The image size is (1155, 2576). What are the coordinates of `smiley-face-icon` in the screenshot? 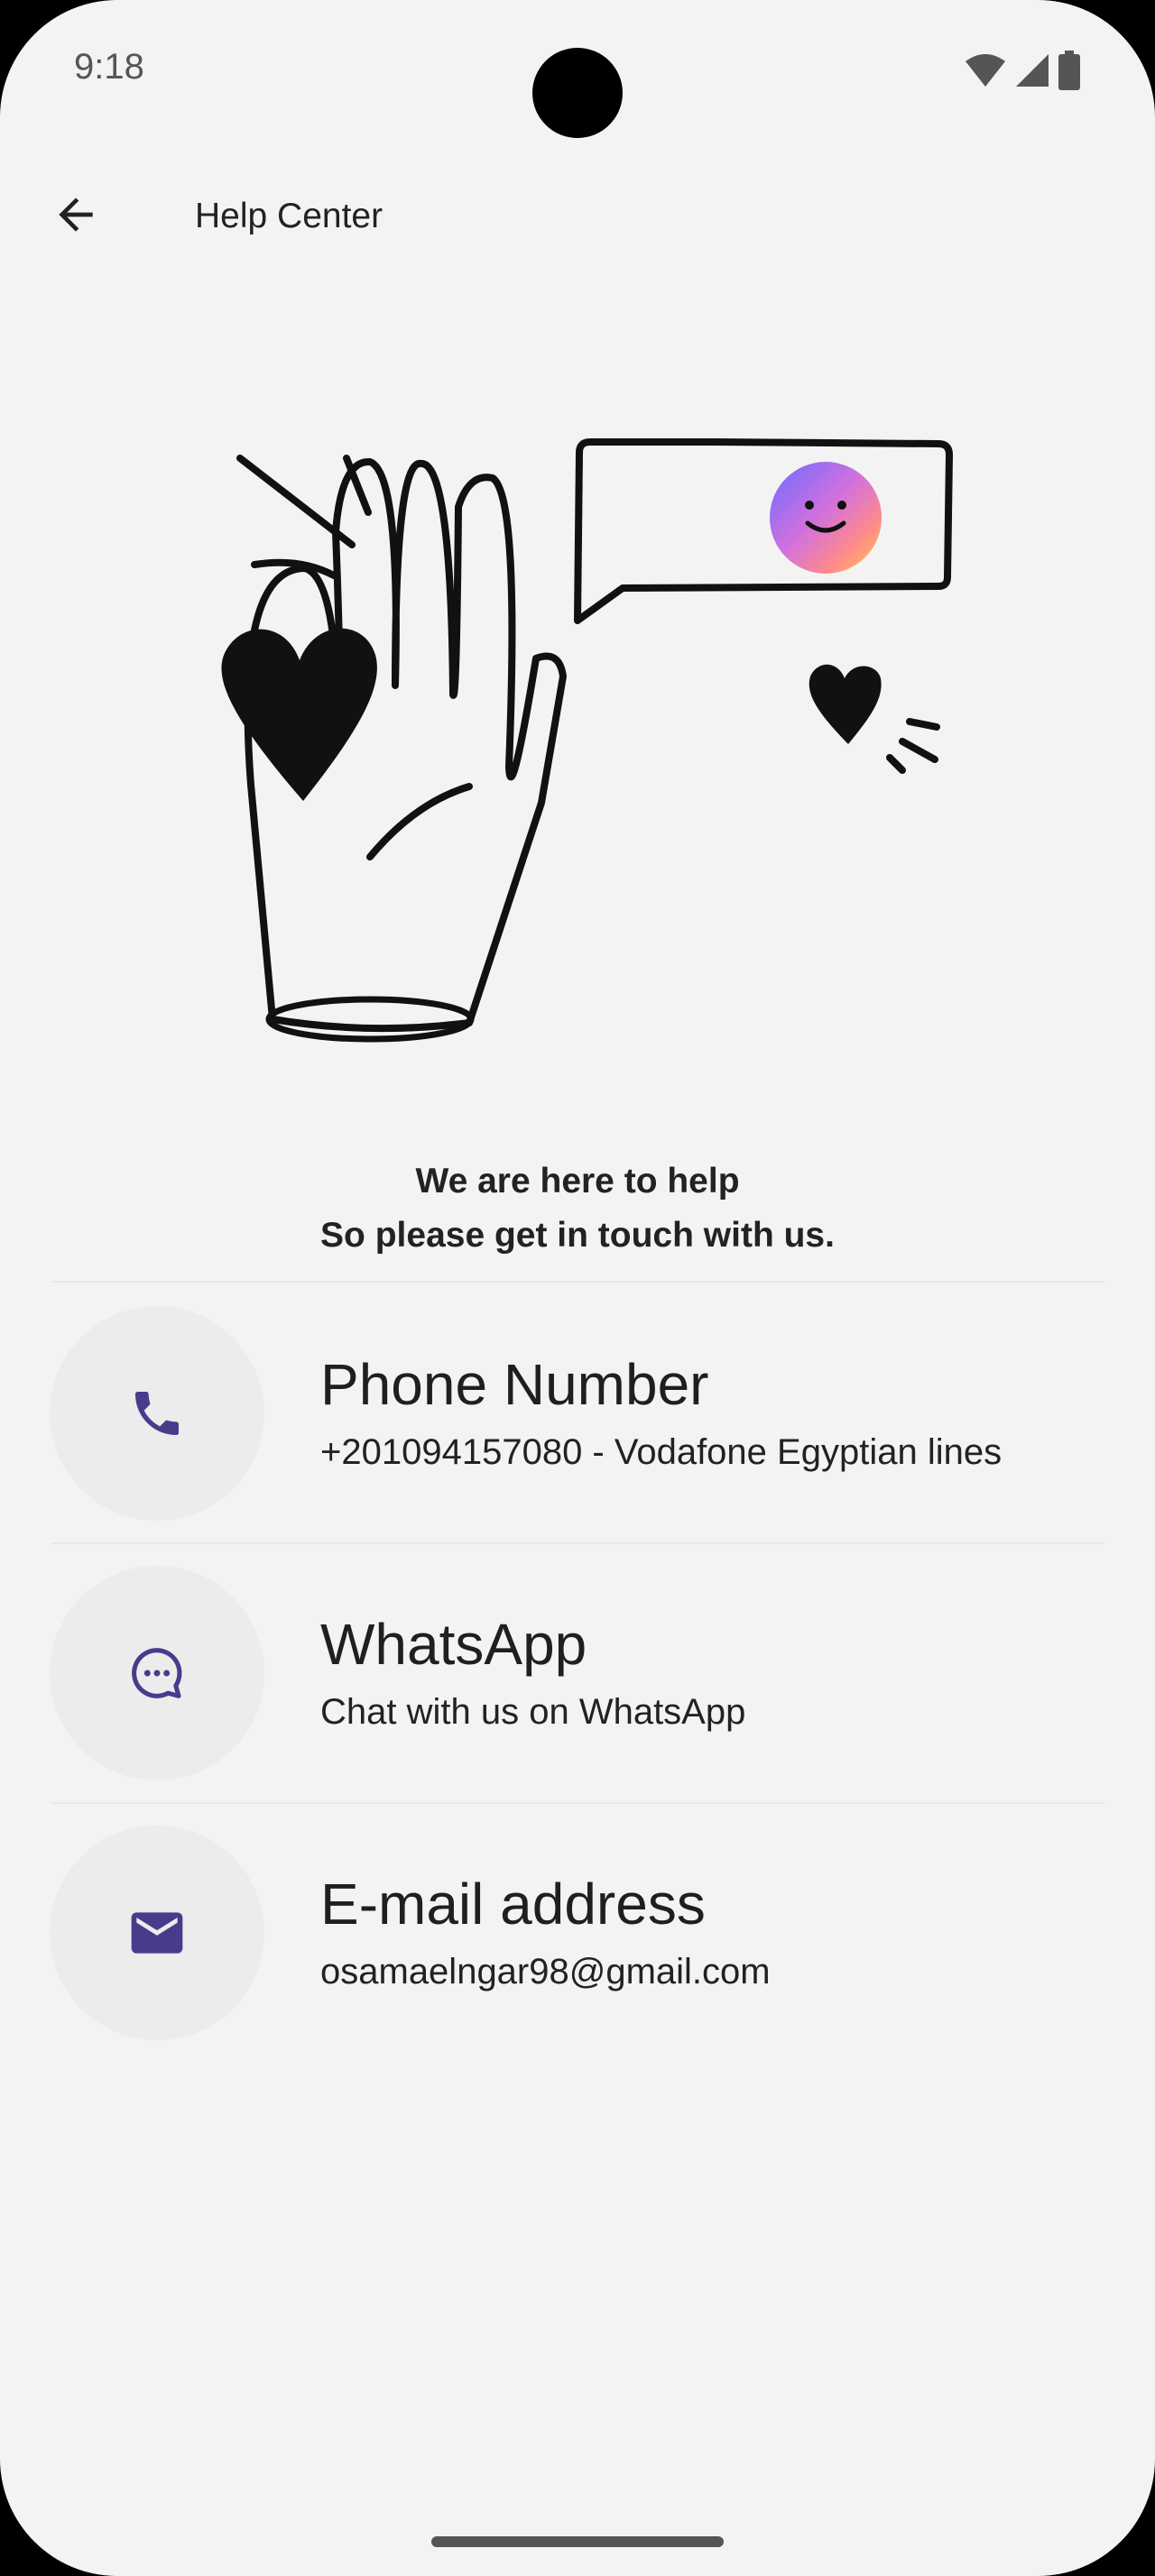 It's located at (826, 518).